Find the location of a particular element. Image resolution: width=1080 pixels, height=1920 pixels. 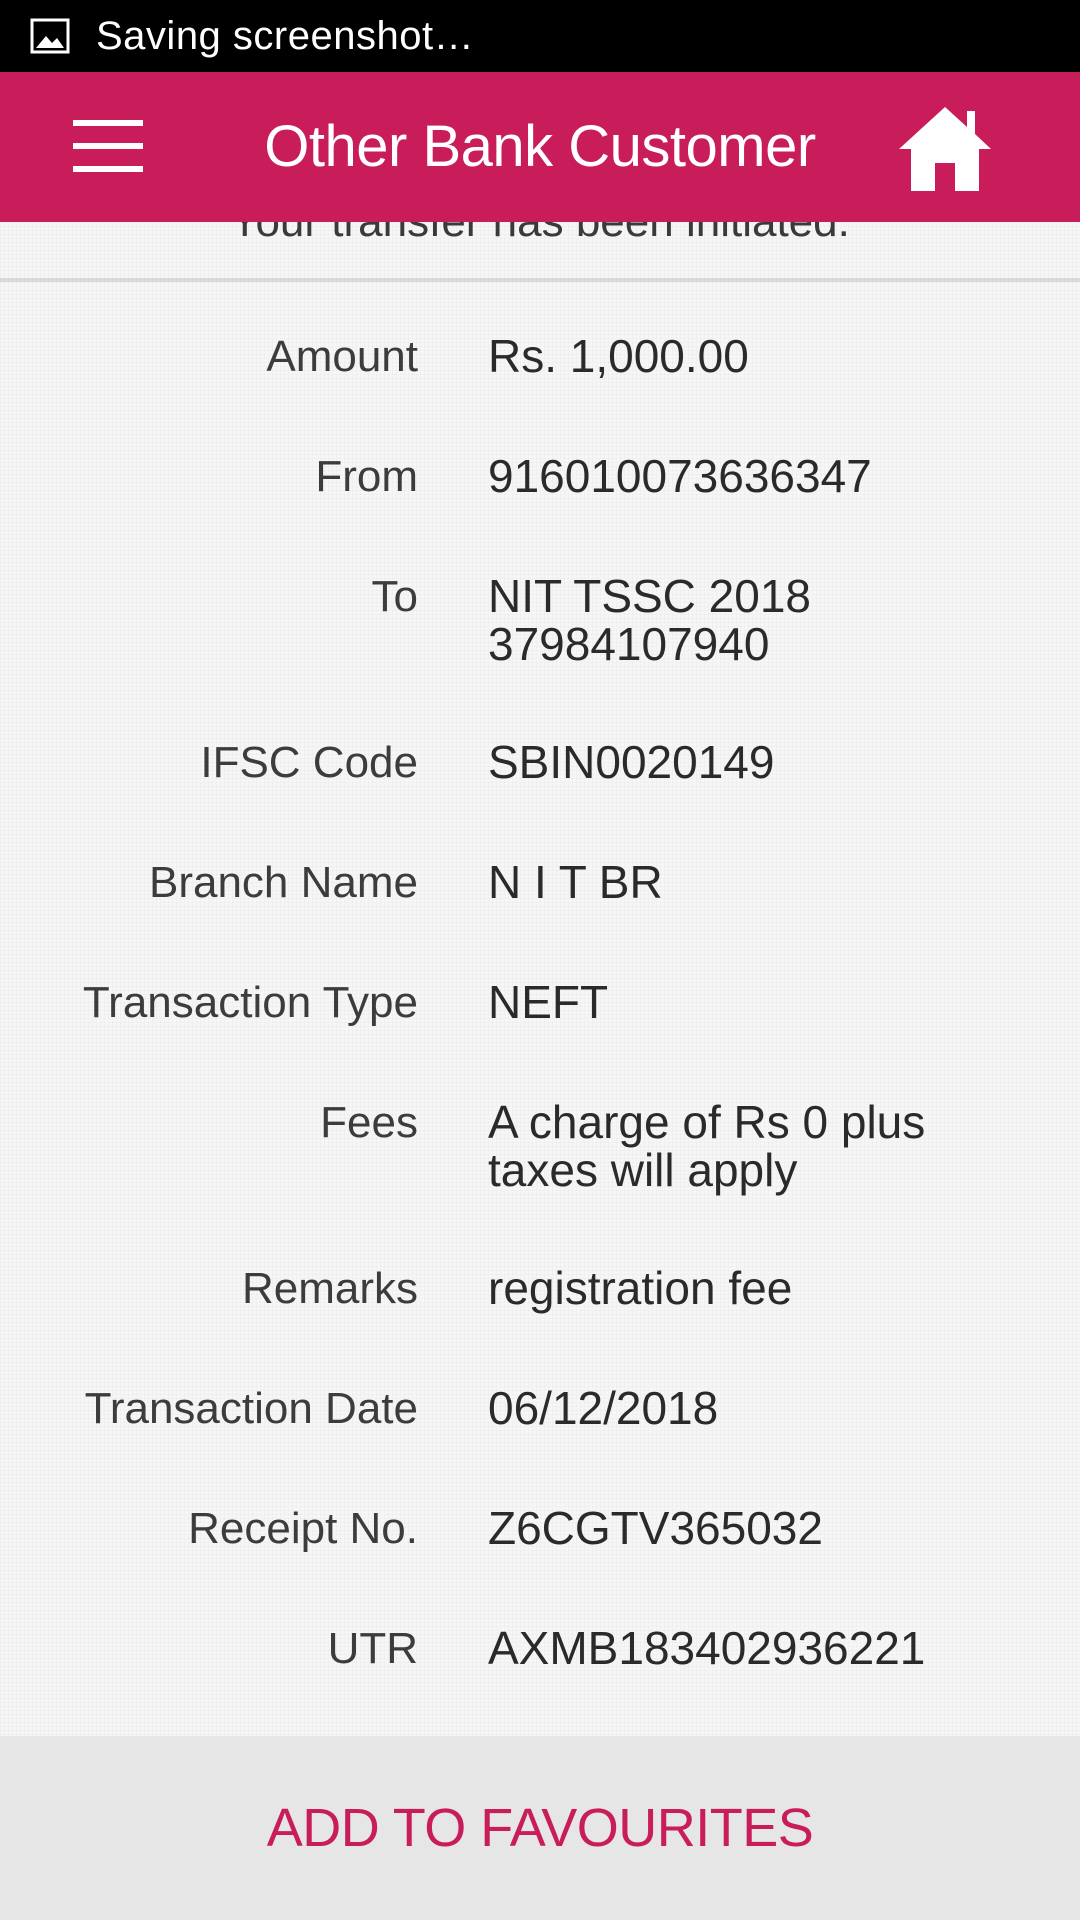

detail-value: 06/12/2018 is located at coordinates (603, 1408).